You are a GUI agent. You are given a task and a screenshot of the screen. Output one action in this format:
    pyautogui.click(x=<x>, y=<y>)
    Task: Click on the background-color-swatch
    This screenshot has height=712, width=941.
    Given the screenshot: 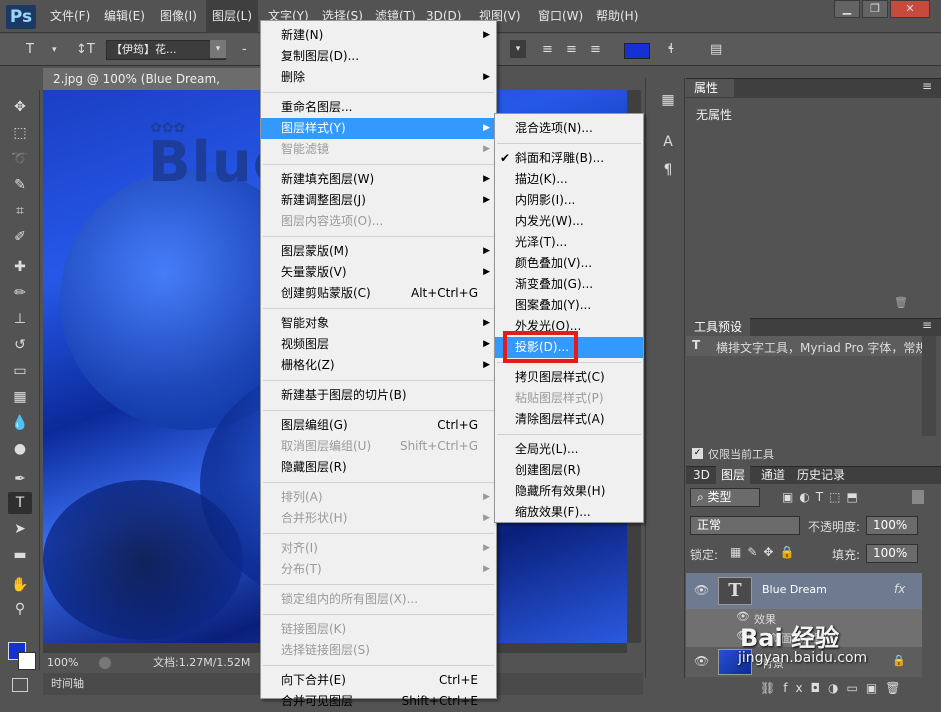 What is the action you would take?
    pyautogui.click(x=27, y=661)
    